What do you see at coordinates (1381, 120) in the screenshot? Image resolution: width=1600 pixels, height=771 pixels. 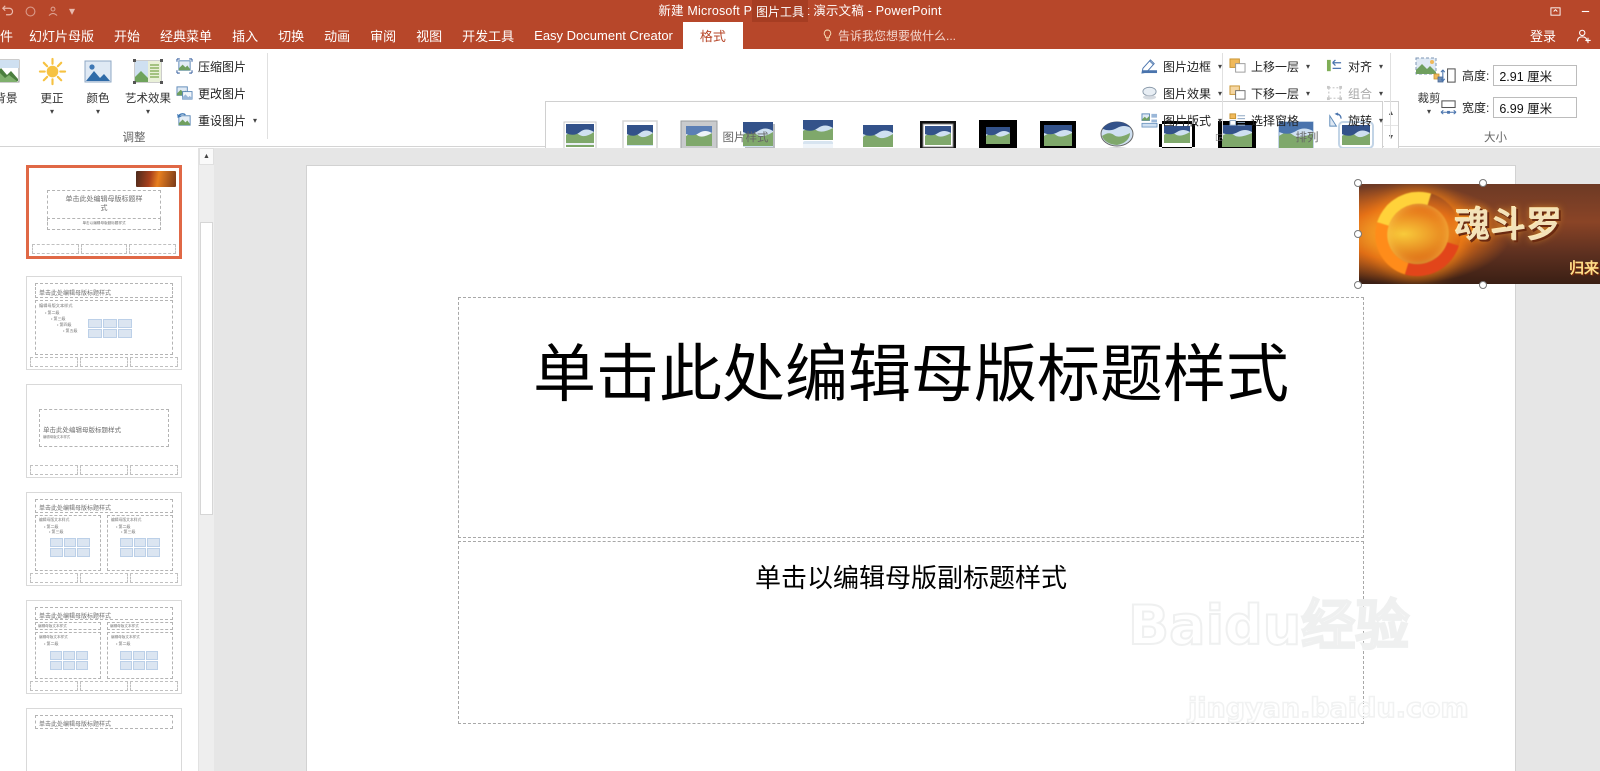 I see `rotate-chevron-down-icon: ▾` at bounding box center [1381, 120].